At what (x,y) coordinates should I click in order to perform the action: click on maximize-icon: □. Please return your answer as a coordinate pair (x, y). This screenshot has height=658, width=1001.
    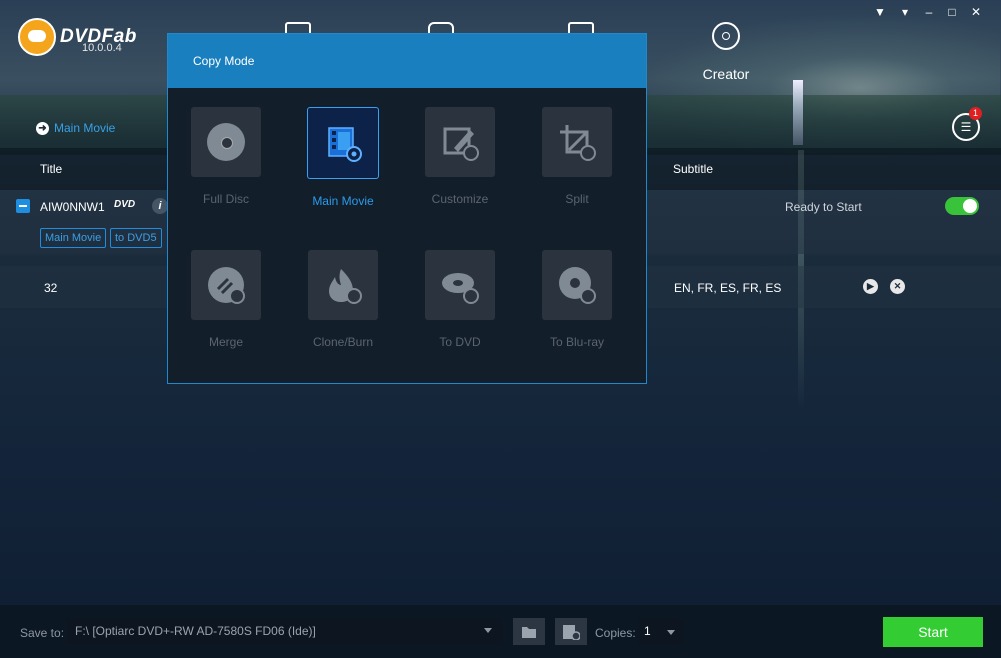
    Looking at the image, I should click on (952, 12).